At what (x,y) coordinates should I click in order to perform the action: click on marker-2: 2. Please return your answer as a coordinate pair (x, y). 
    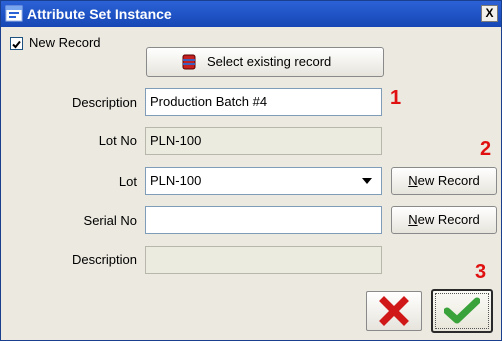
    Looking at the image, I should click on (486, 149).